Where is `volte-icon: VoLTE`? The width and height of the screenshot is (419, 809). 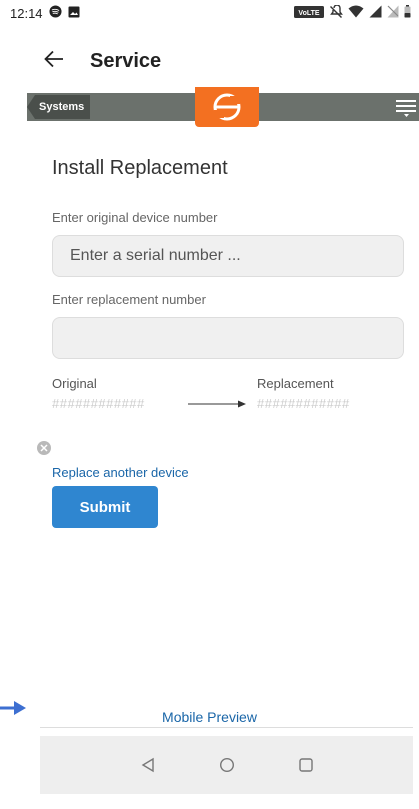
volte-icon: VoLTE is located at coordinates (309, 13).